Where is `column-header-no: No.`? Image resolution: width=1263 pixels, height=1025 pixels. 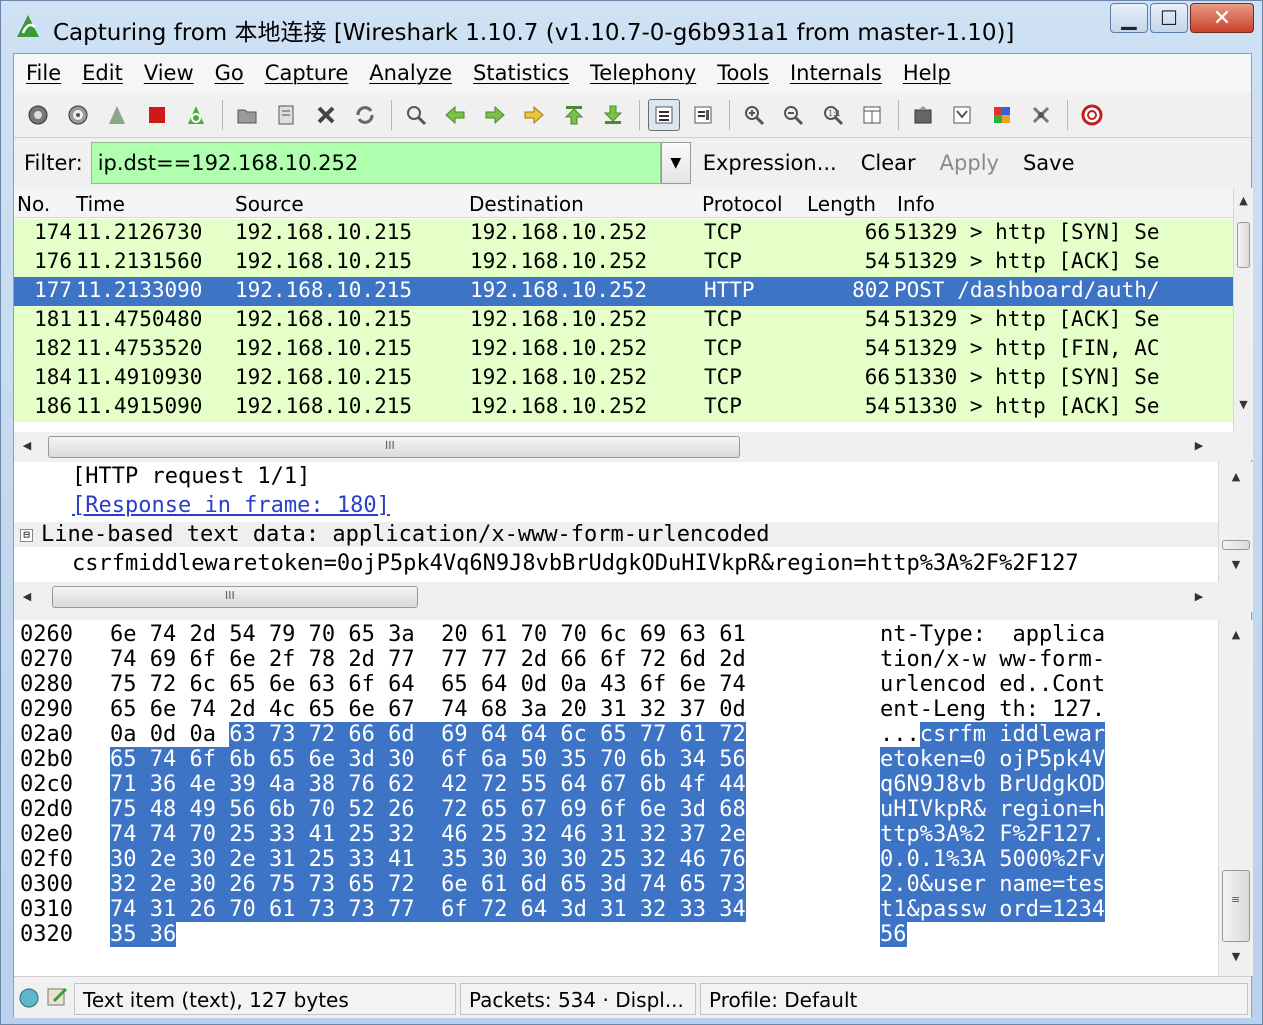
column-header-no: No. is located at coordinates (33, 204).